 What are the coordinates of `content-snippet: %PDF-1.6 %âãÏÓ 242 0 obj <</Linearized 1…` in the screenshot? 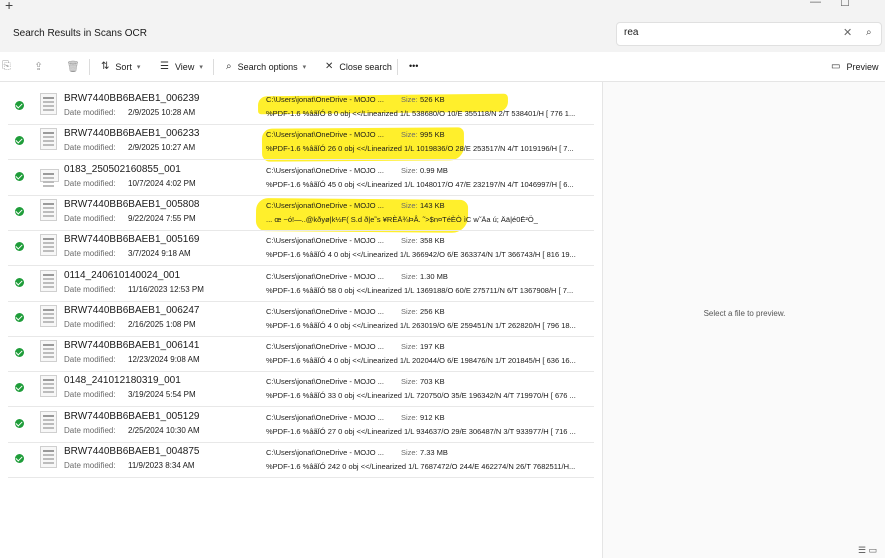 It's located at (421, 466).